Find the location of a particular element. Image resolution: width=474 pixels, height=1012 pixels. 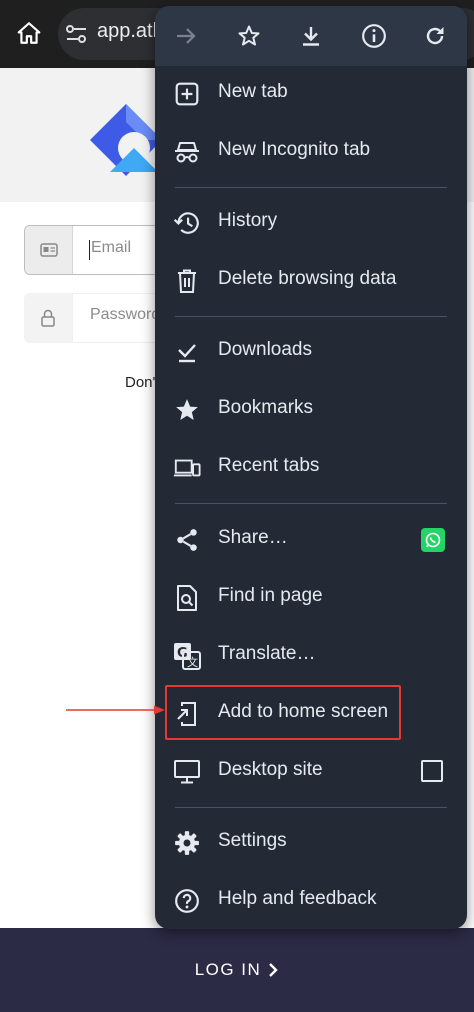

incognito-icon is located at coordinates (187, 152).